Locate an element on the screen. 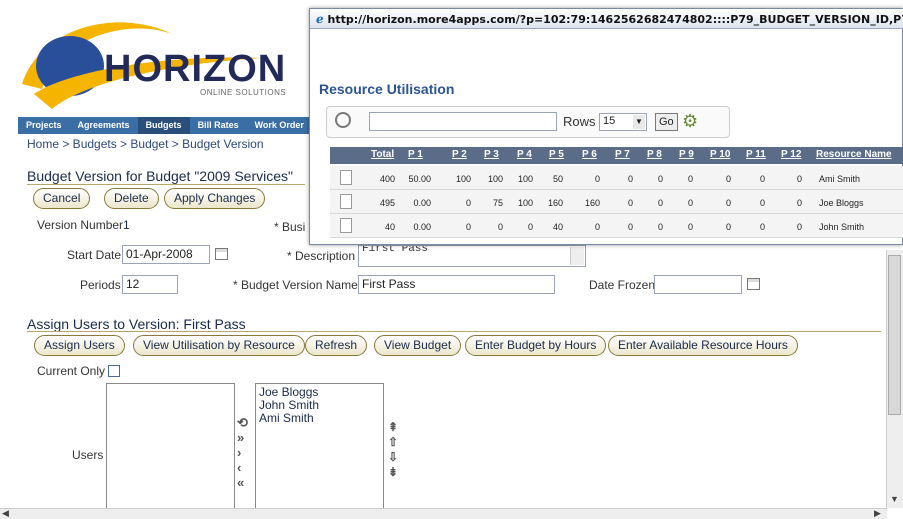 The image size is (903, 519). search-panel: Rows 15 ▼ Go ⚙ is located at coordinates (528, 122).